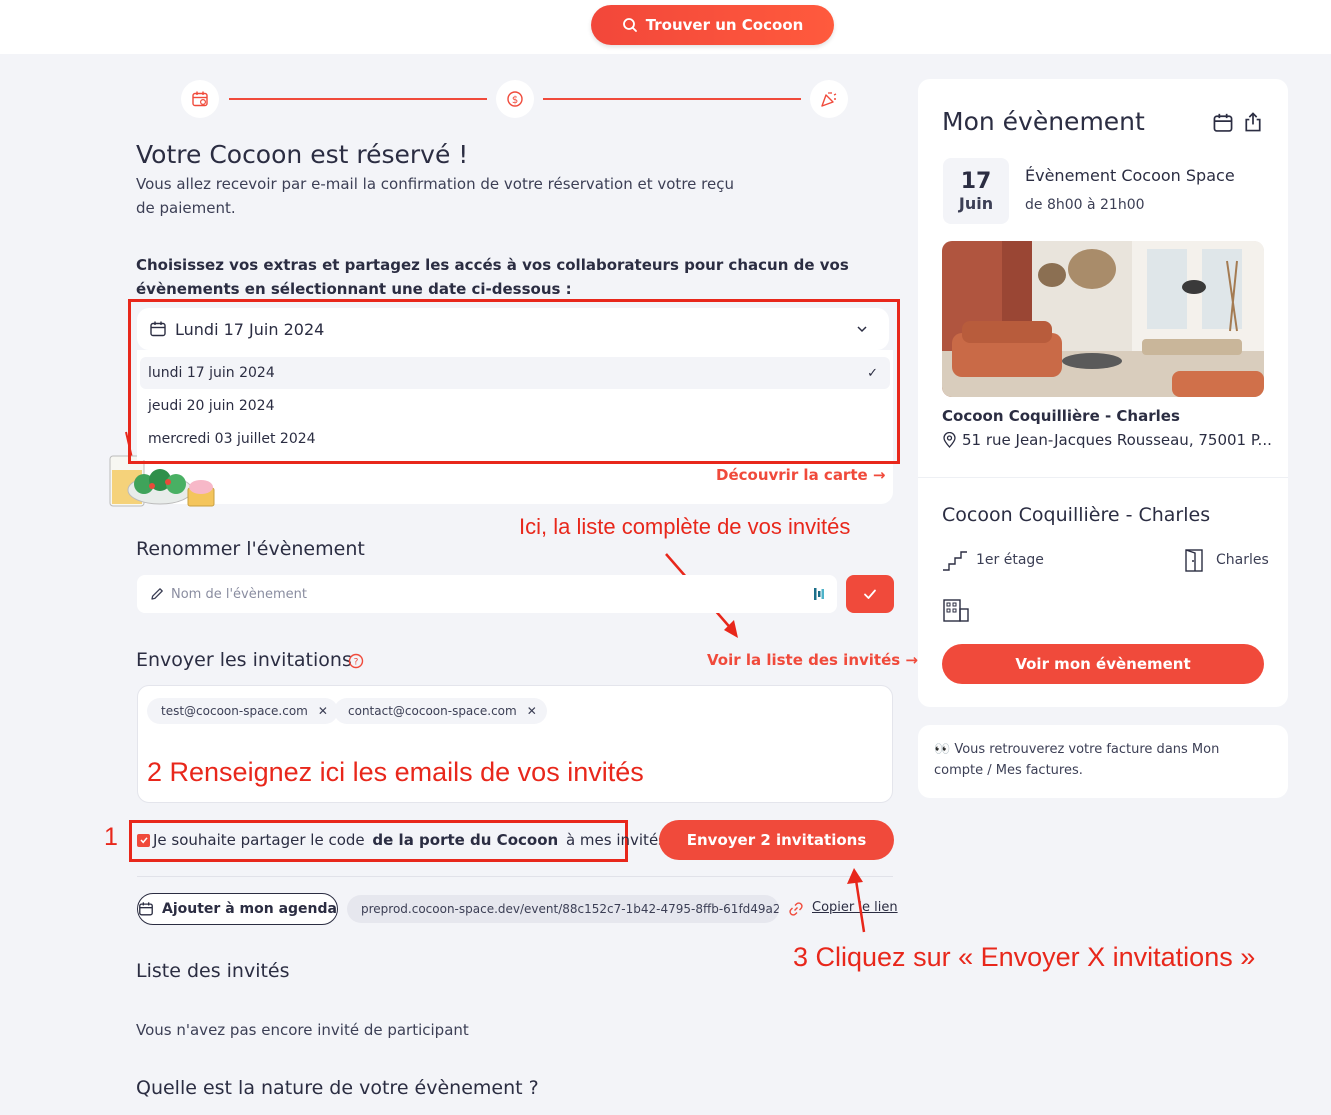  I want to click on dollar-icon: $, so click(515, 99).